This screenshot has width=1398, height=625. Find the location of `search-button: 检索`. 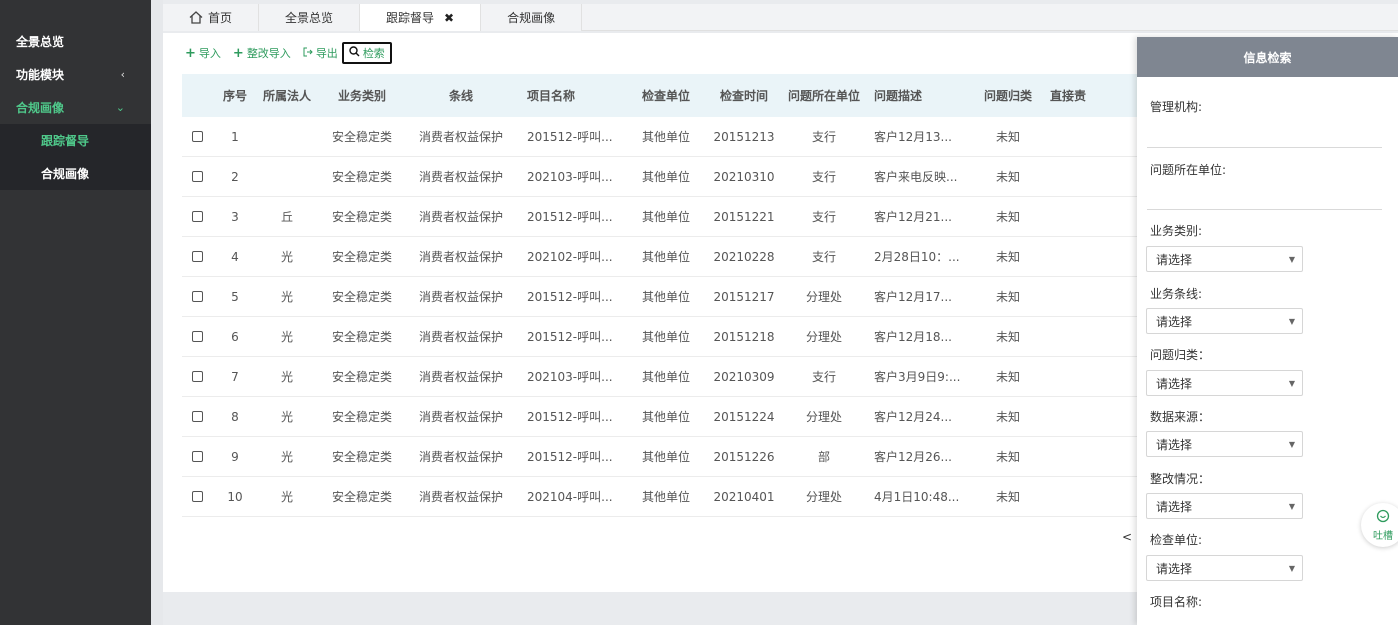

search-button: 检索 is located at coordinates (366, 53).